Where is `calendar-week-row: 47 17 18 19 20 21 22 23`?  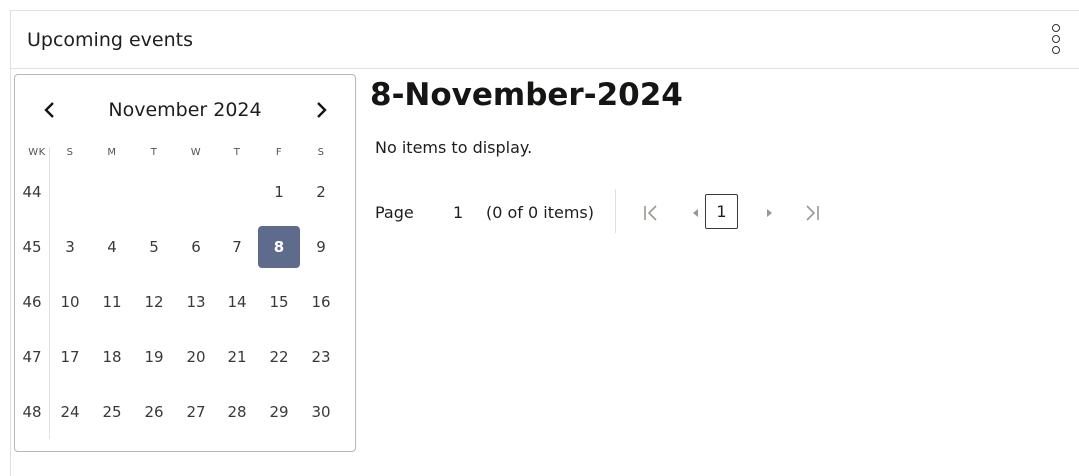 calendar-week-row: 47 17 18 19 20 21 22 23 is located at coordinates (185, 358).